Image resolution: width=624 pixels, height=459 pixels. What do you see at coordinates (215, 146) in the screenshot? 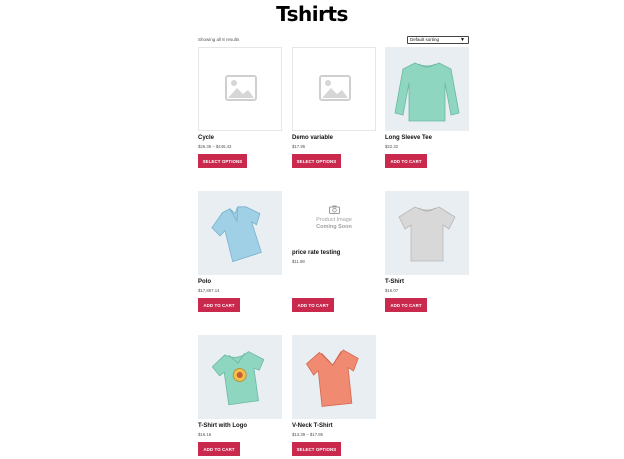
I see `product-price: $26.36 – $446.43` at bounding box center [215, 146].